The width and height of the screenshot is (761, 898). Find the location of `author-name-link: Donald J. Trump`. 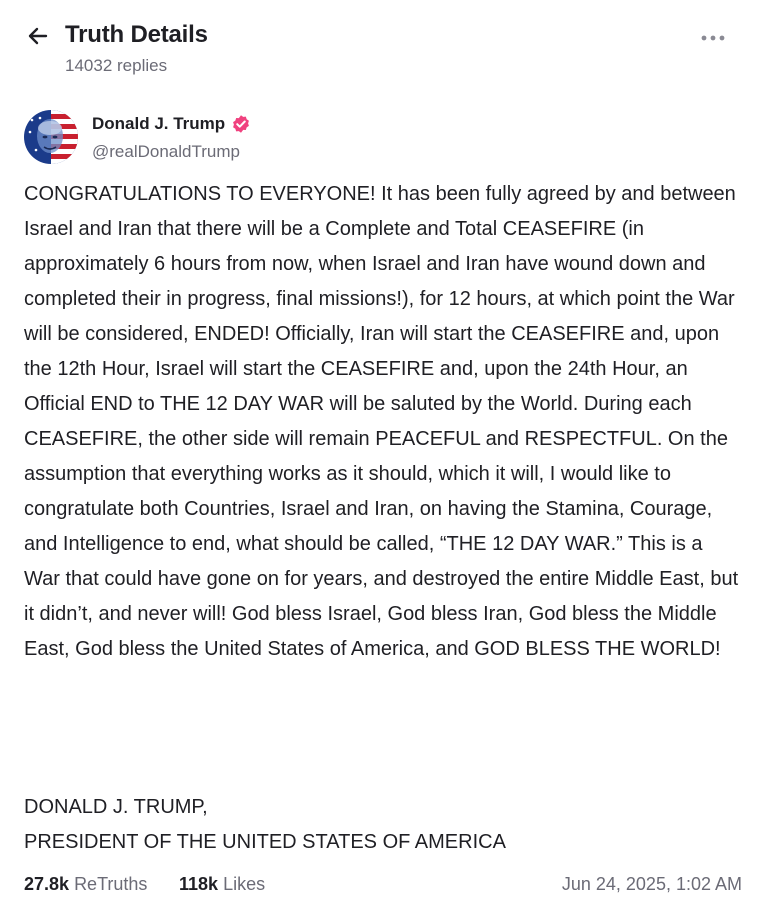

author-name-link: Donald J. Trump is located at coordinates (171, 124).